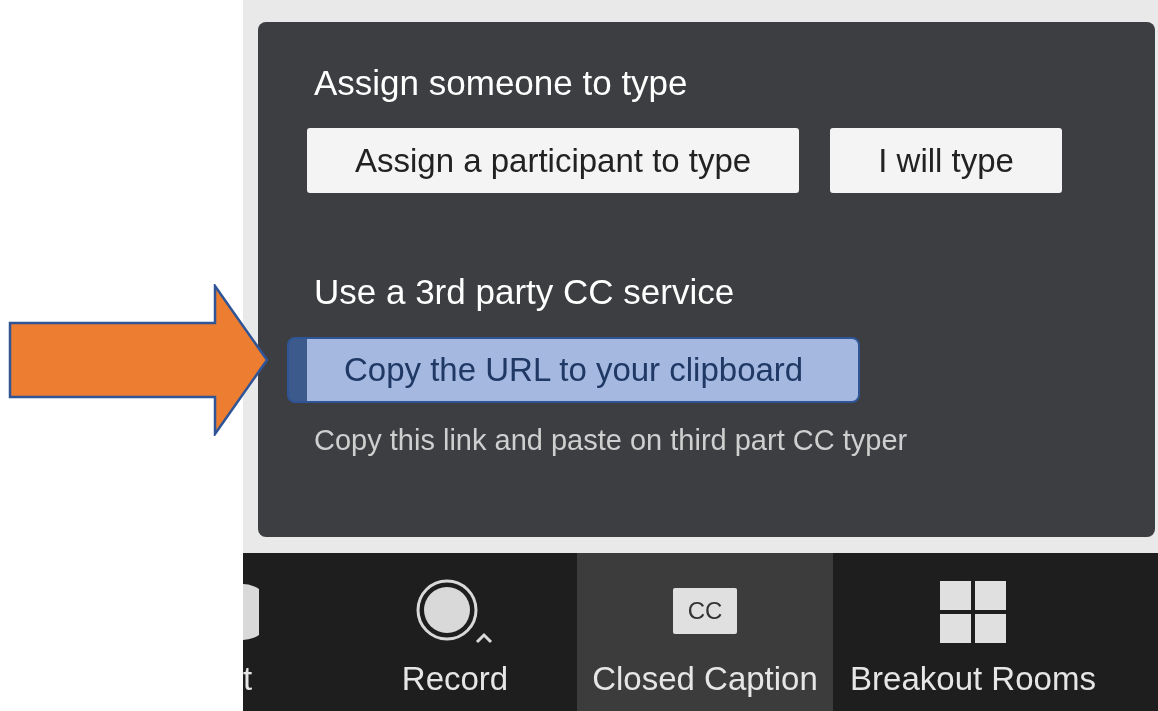 Image resolution: width=1158 pixels, height=711 pixels. Describe the element at coordinates (946, 160) in the screenshot. I see `action-button: I will type` at that location.